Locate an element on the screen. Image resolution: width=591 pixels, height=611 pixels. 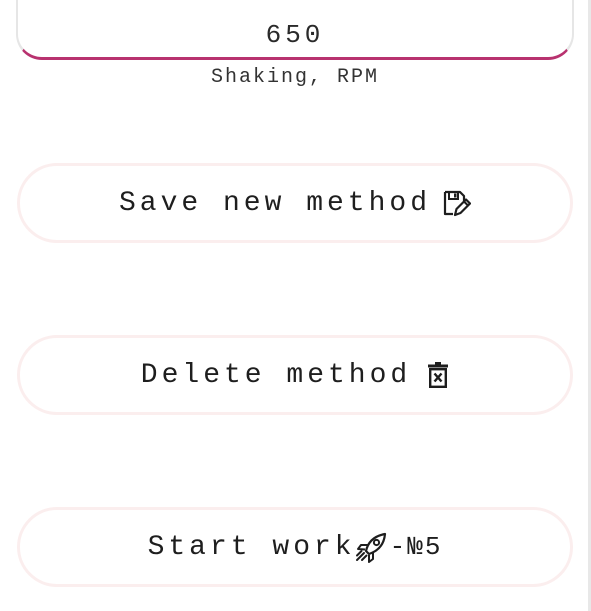
start-work-button: Start work -№5 is located at coordinates (295, 547).